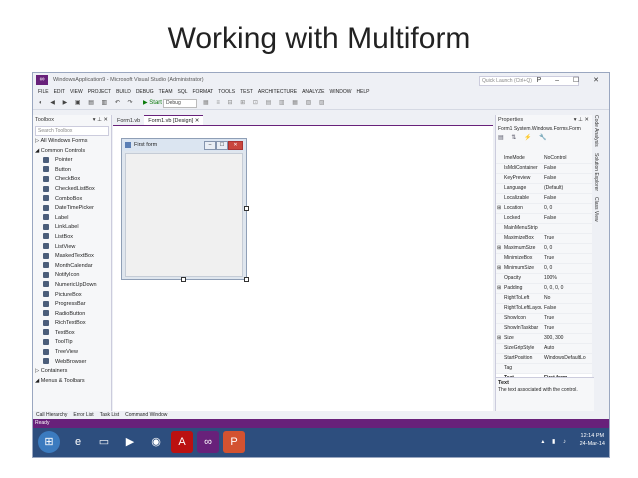 This screenshot has width=638, height=478. I want to click on toolbox-item: WebBrowser, so click(72, 363).